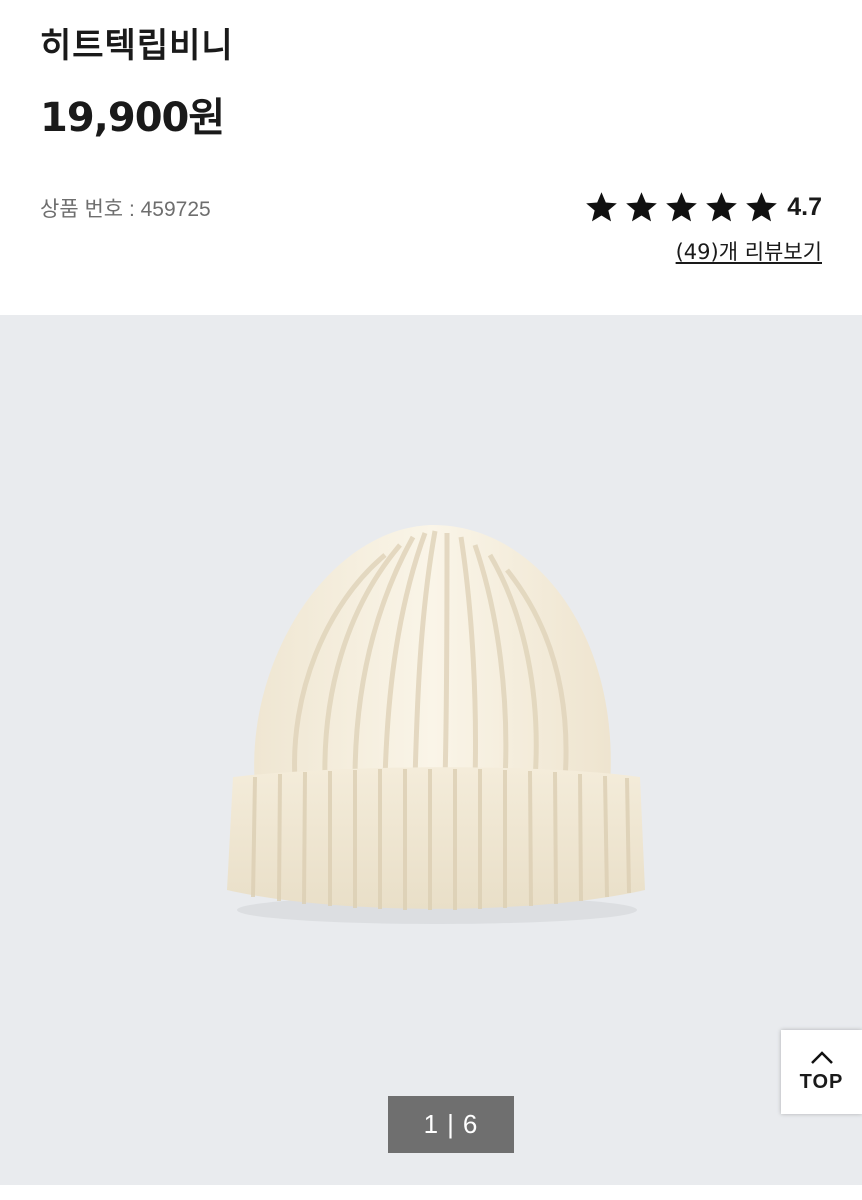  Describe the element at coordinates (700, 207) in the screenshot. I see `rating-summary: 4.7` at that location.